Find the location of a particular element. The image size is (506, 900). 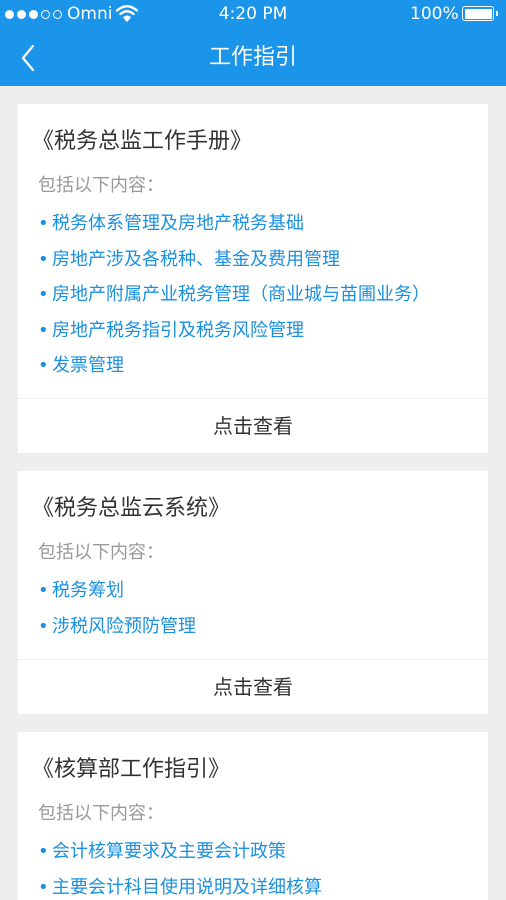

list-item: • 房地产税务指引及税务风险管理 is located at coordinates (234, 331).